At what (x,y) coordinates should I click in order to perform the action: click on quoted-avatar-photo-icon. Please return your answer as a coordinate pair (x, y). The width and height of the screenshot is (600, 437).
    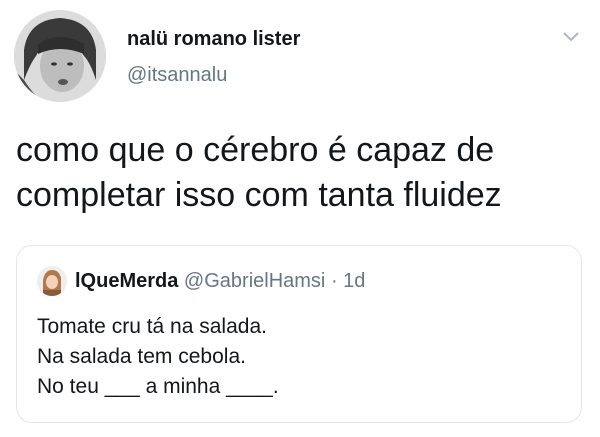
    Looking at the image, I should click on (52, 281).